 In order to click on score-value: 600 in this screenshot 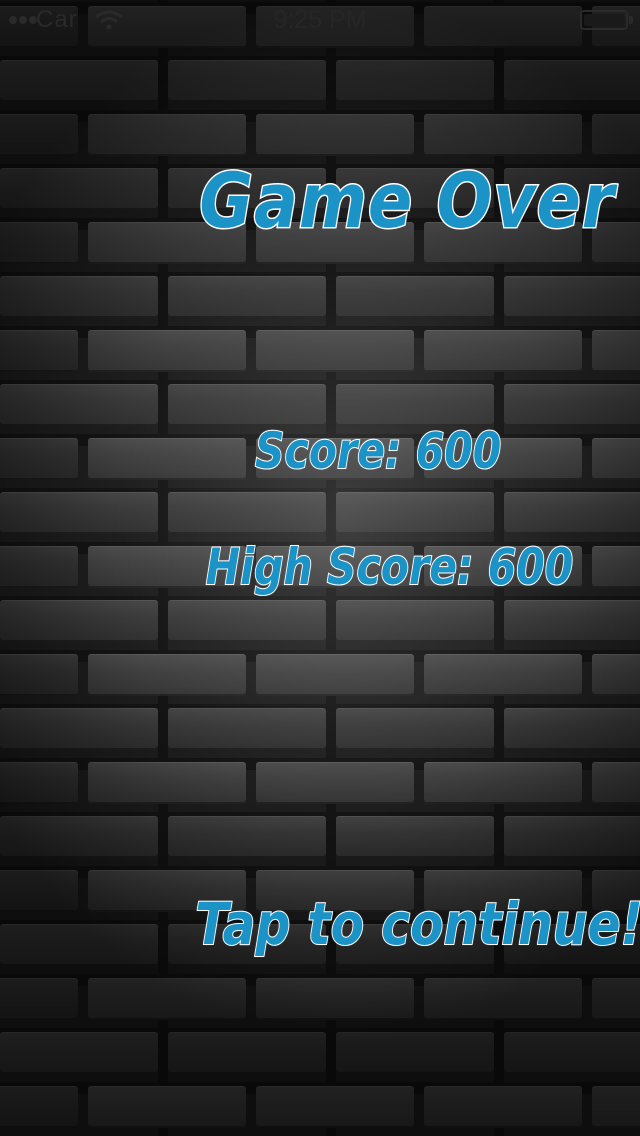, I will do `click(458, 451)`.